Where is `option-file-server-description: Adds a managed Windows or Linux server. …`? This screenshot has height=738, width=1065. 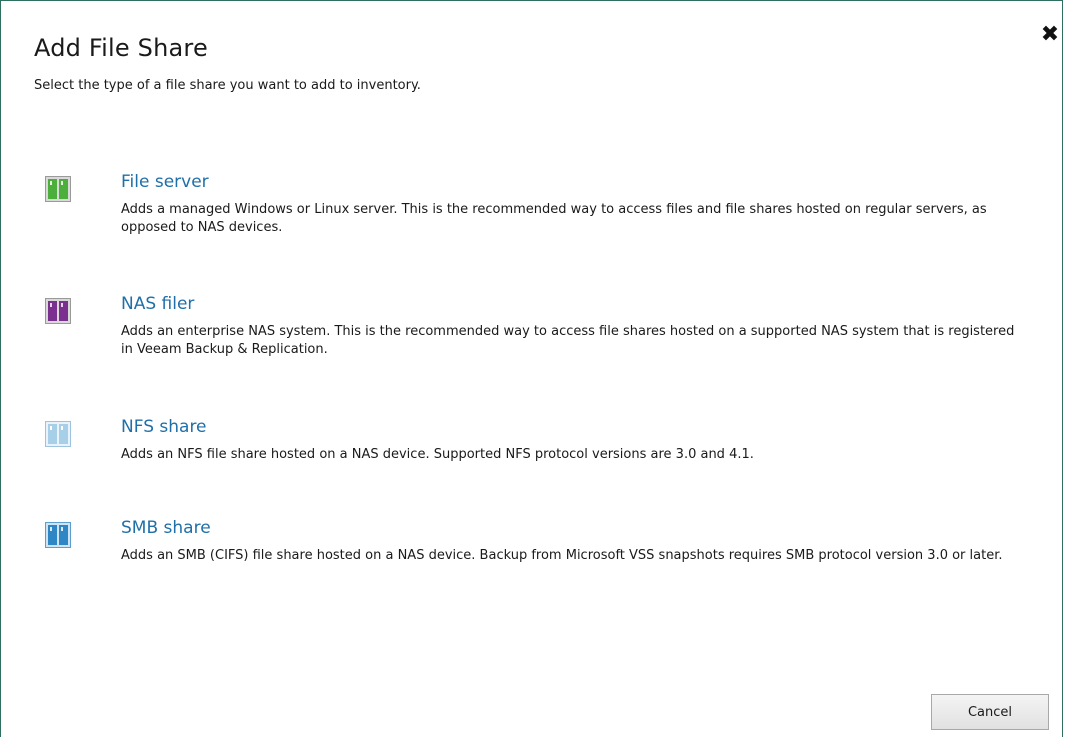
option-file-server-description: Adds a managed Windows or Linux server. … is located at coordinates (554, 218).